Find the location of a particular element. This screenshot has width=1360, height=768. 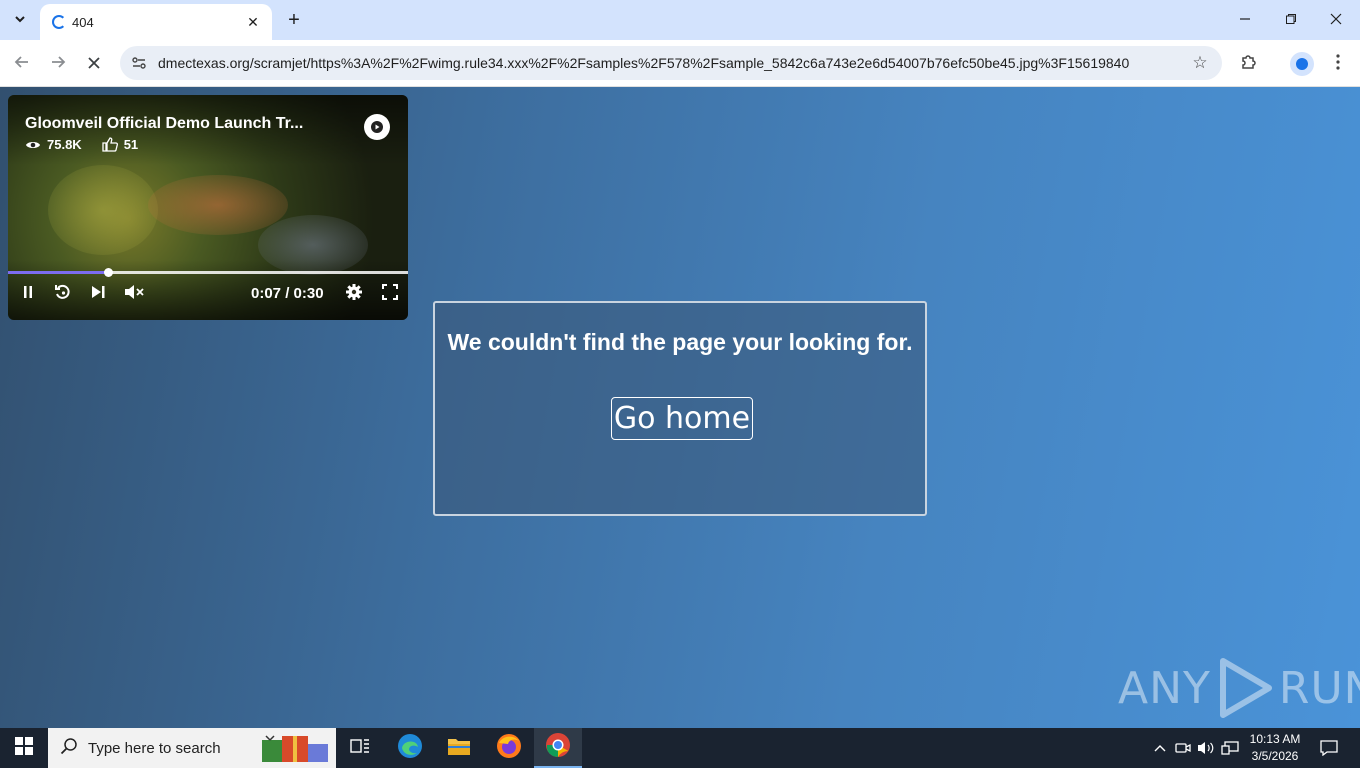

watermark-text-right: RUN is located at coordinates (1319, 688).